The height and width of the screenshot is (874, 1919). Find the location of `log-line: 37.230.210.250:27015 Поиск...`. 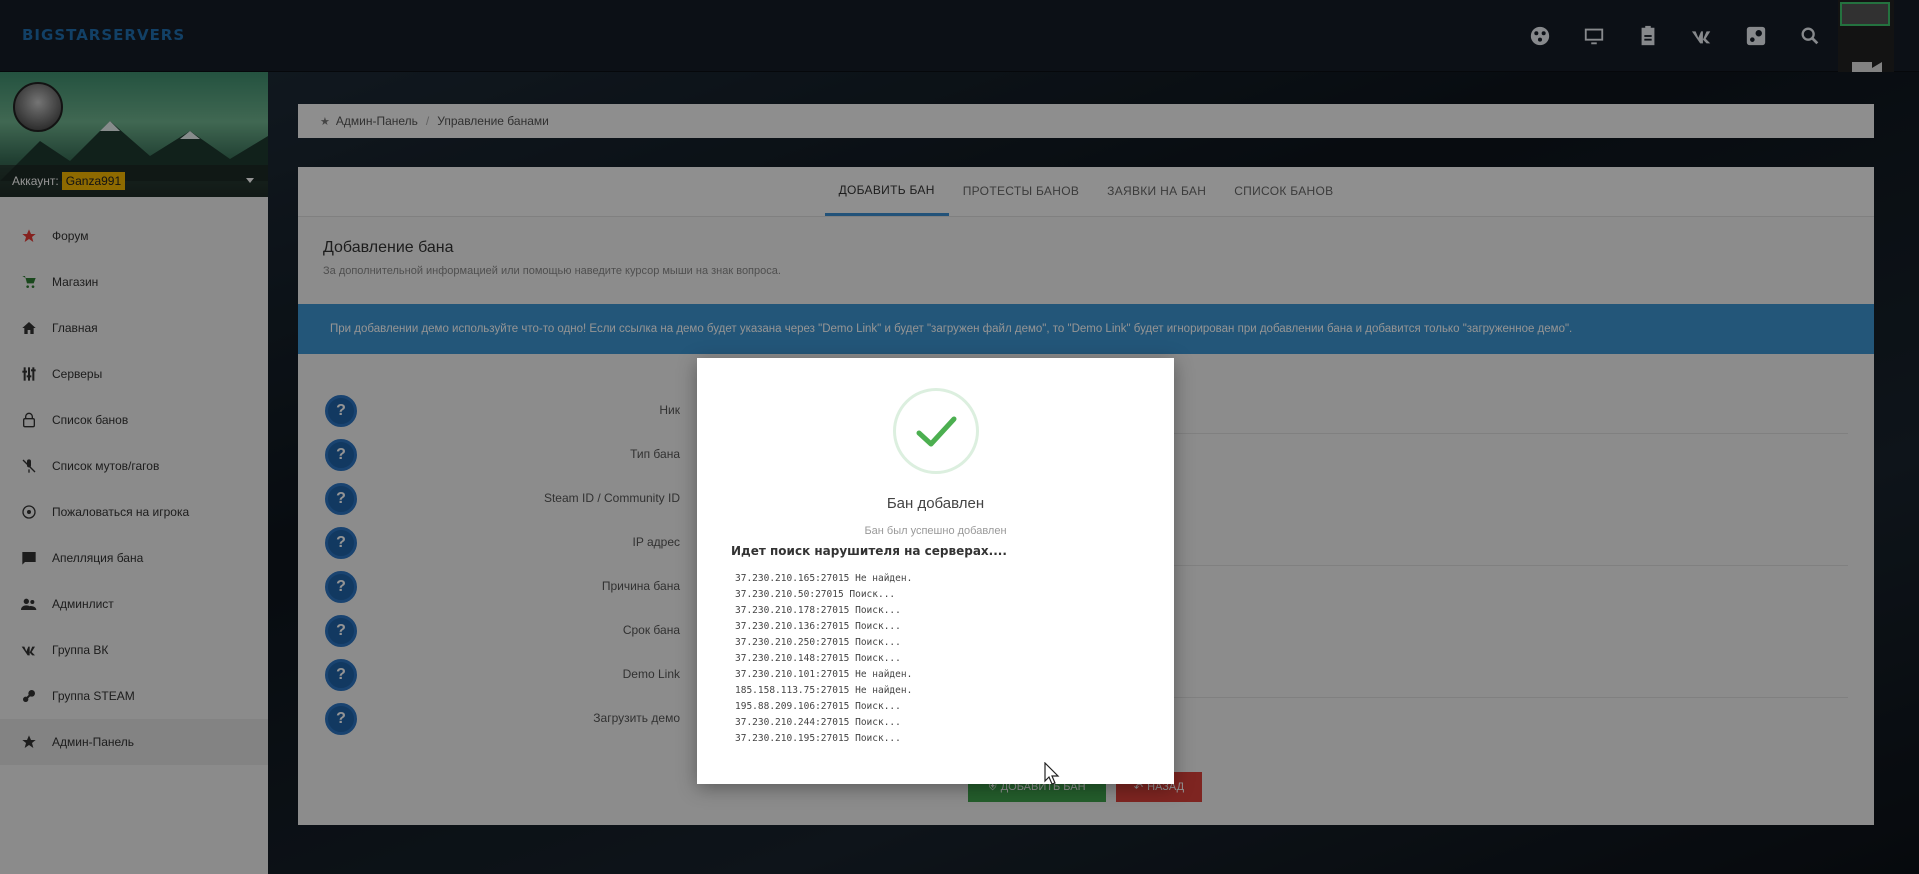

log-line: 37.230.210.250:27015 Поиск... is located at coordinates (818, 642).